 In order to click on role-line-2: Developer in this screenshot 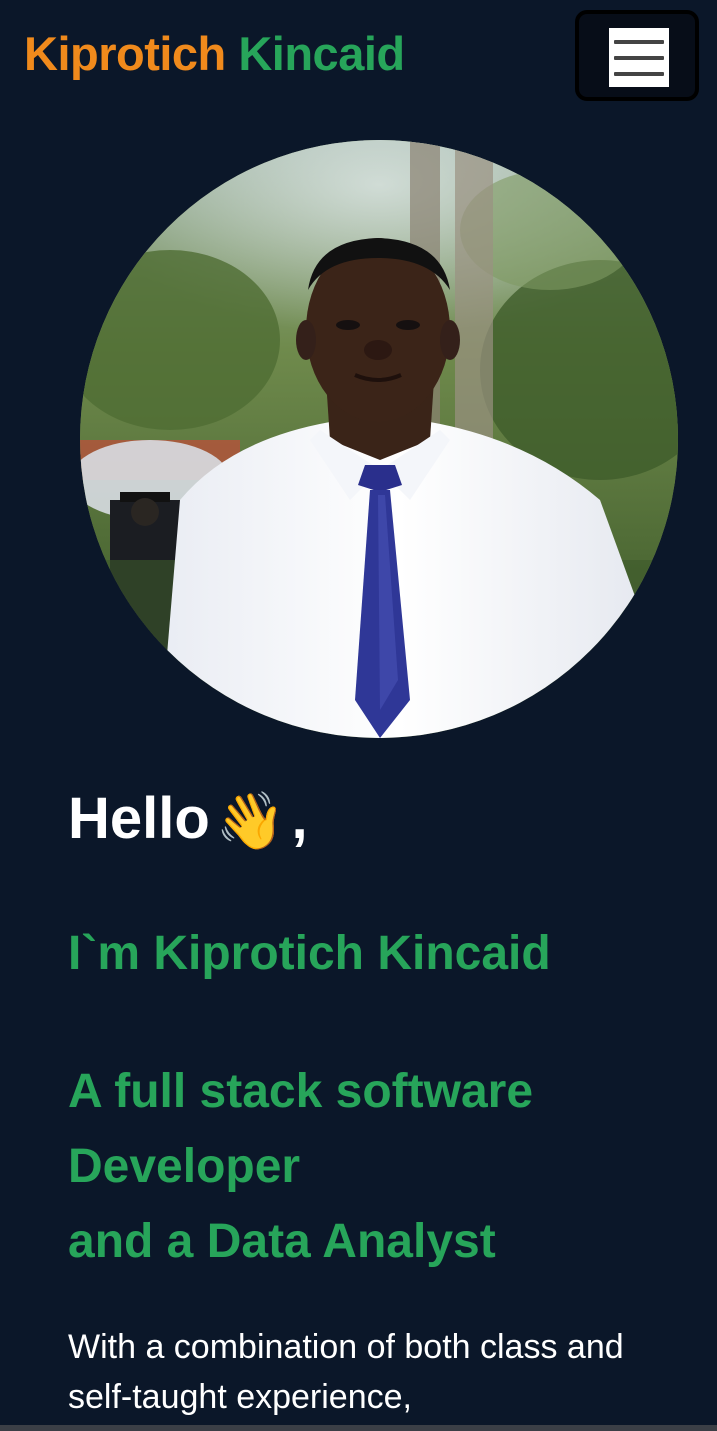, I will do `click(184, 1166)`.